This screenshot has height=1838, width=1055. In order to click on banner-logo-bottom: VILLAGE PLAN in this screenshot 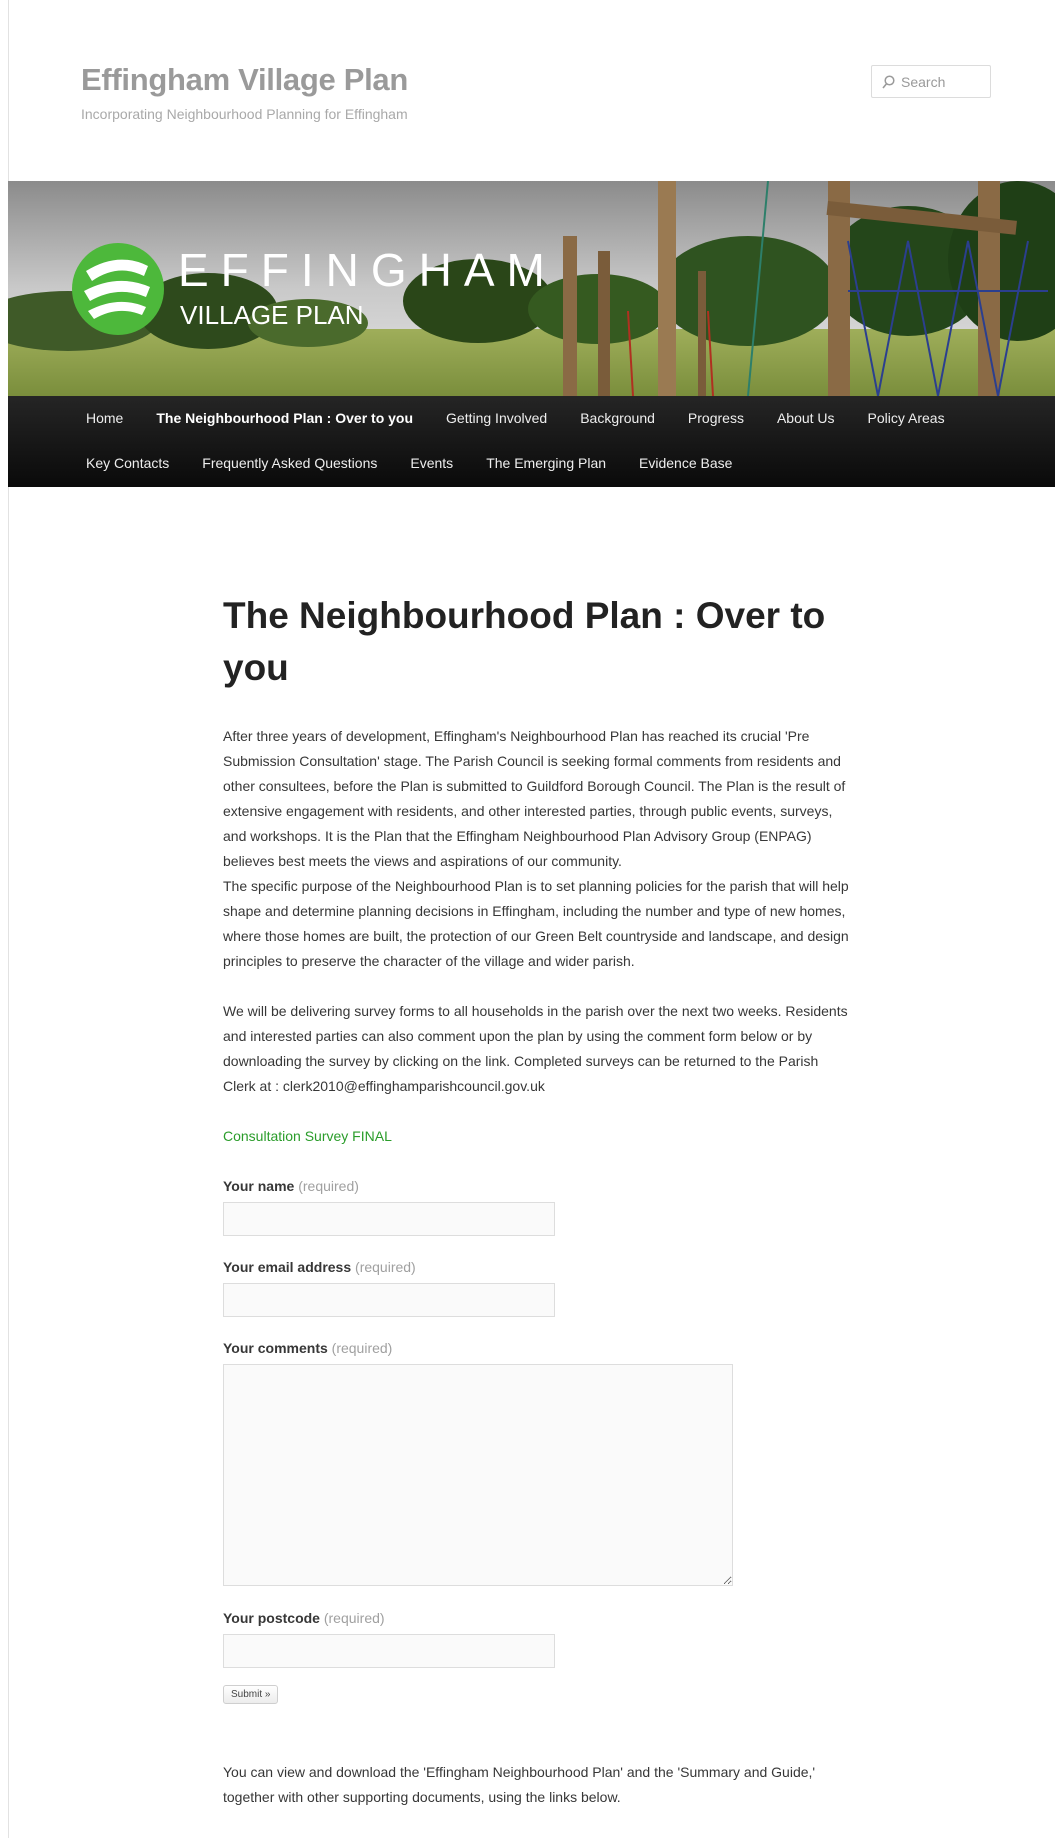, I will do `click(272, 315)`.